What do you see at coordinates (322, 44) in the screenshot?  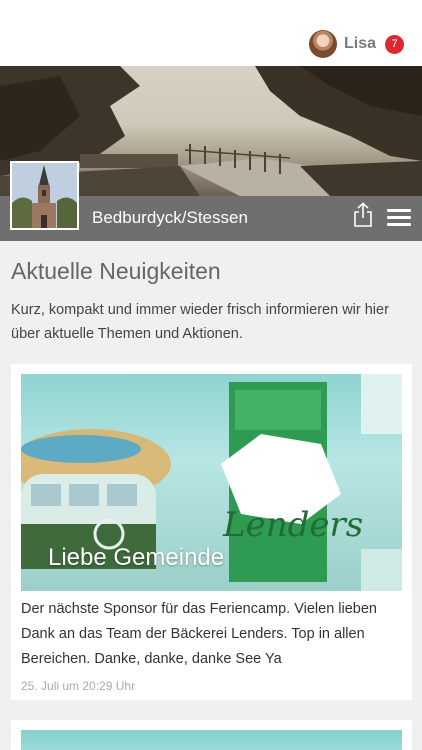 I see `user-avatar` at bounding box center [322, 44].